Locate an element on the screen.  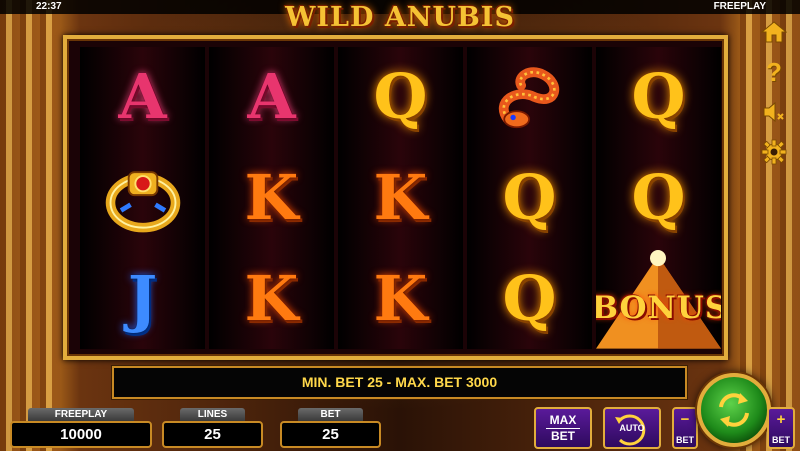
side-menu: ? is located at coordinates (774, 98).